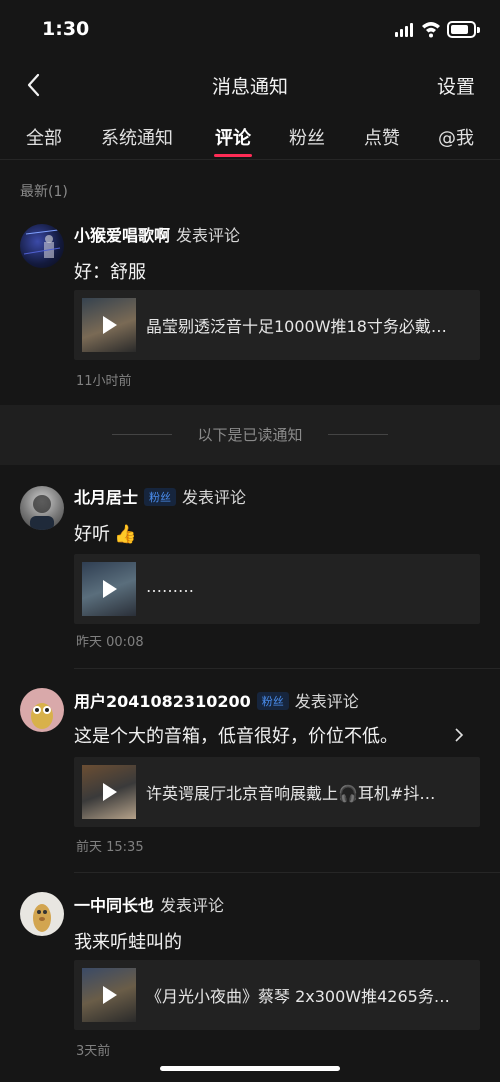 The height and width of the screenshot is (1082, 500). I want to click on notification-header: 北月居士 粉丝 发表评论, so click(160, 496).